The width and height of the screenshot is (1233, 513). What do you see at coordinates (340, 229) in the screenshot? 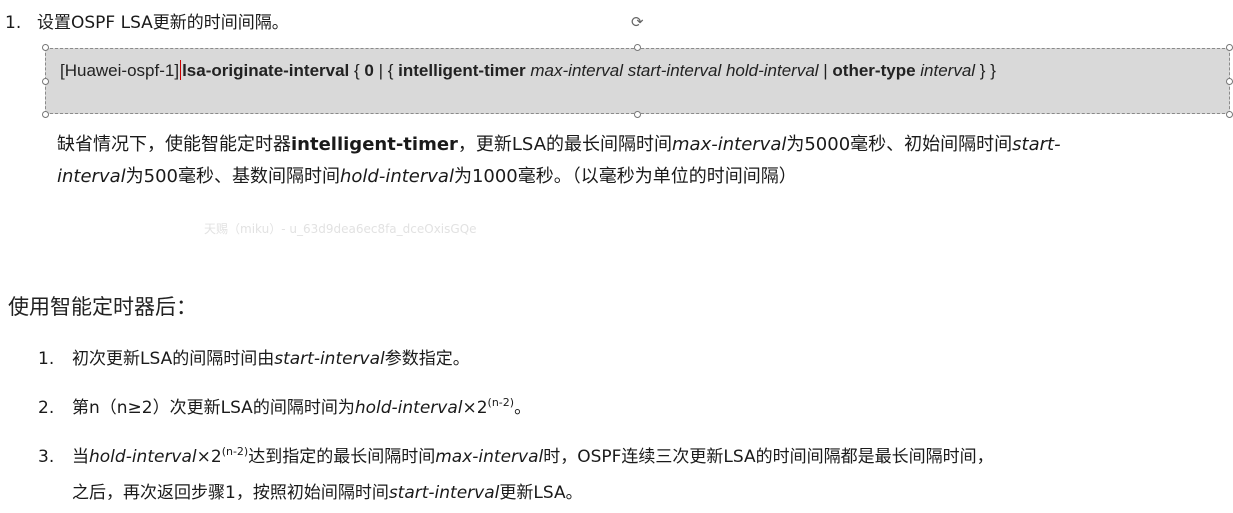
I see `watermark: 天赐（miku）- u_63d9dea6ec8fa_dceOxisGQe` at bounding box center [340, 229].